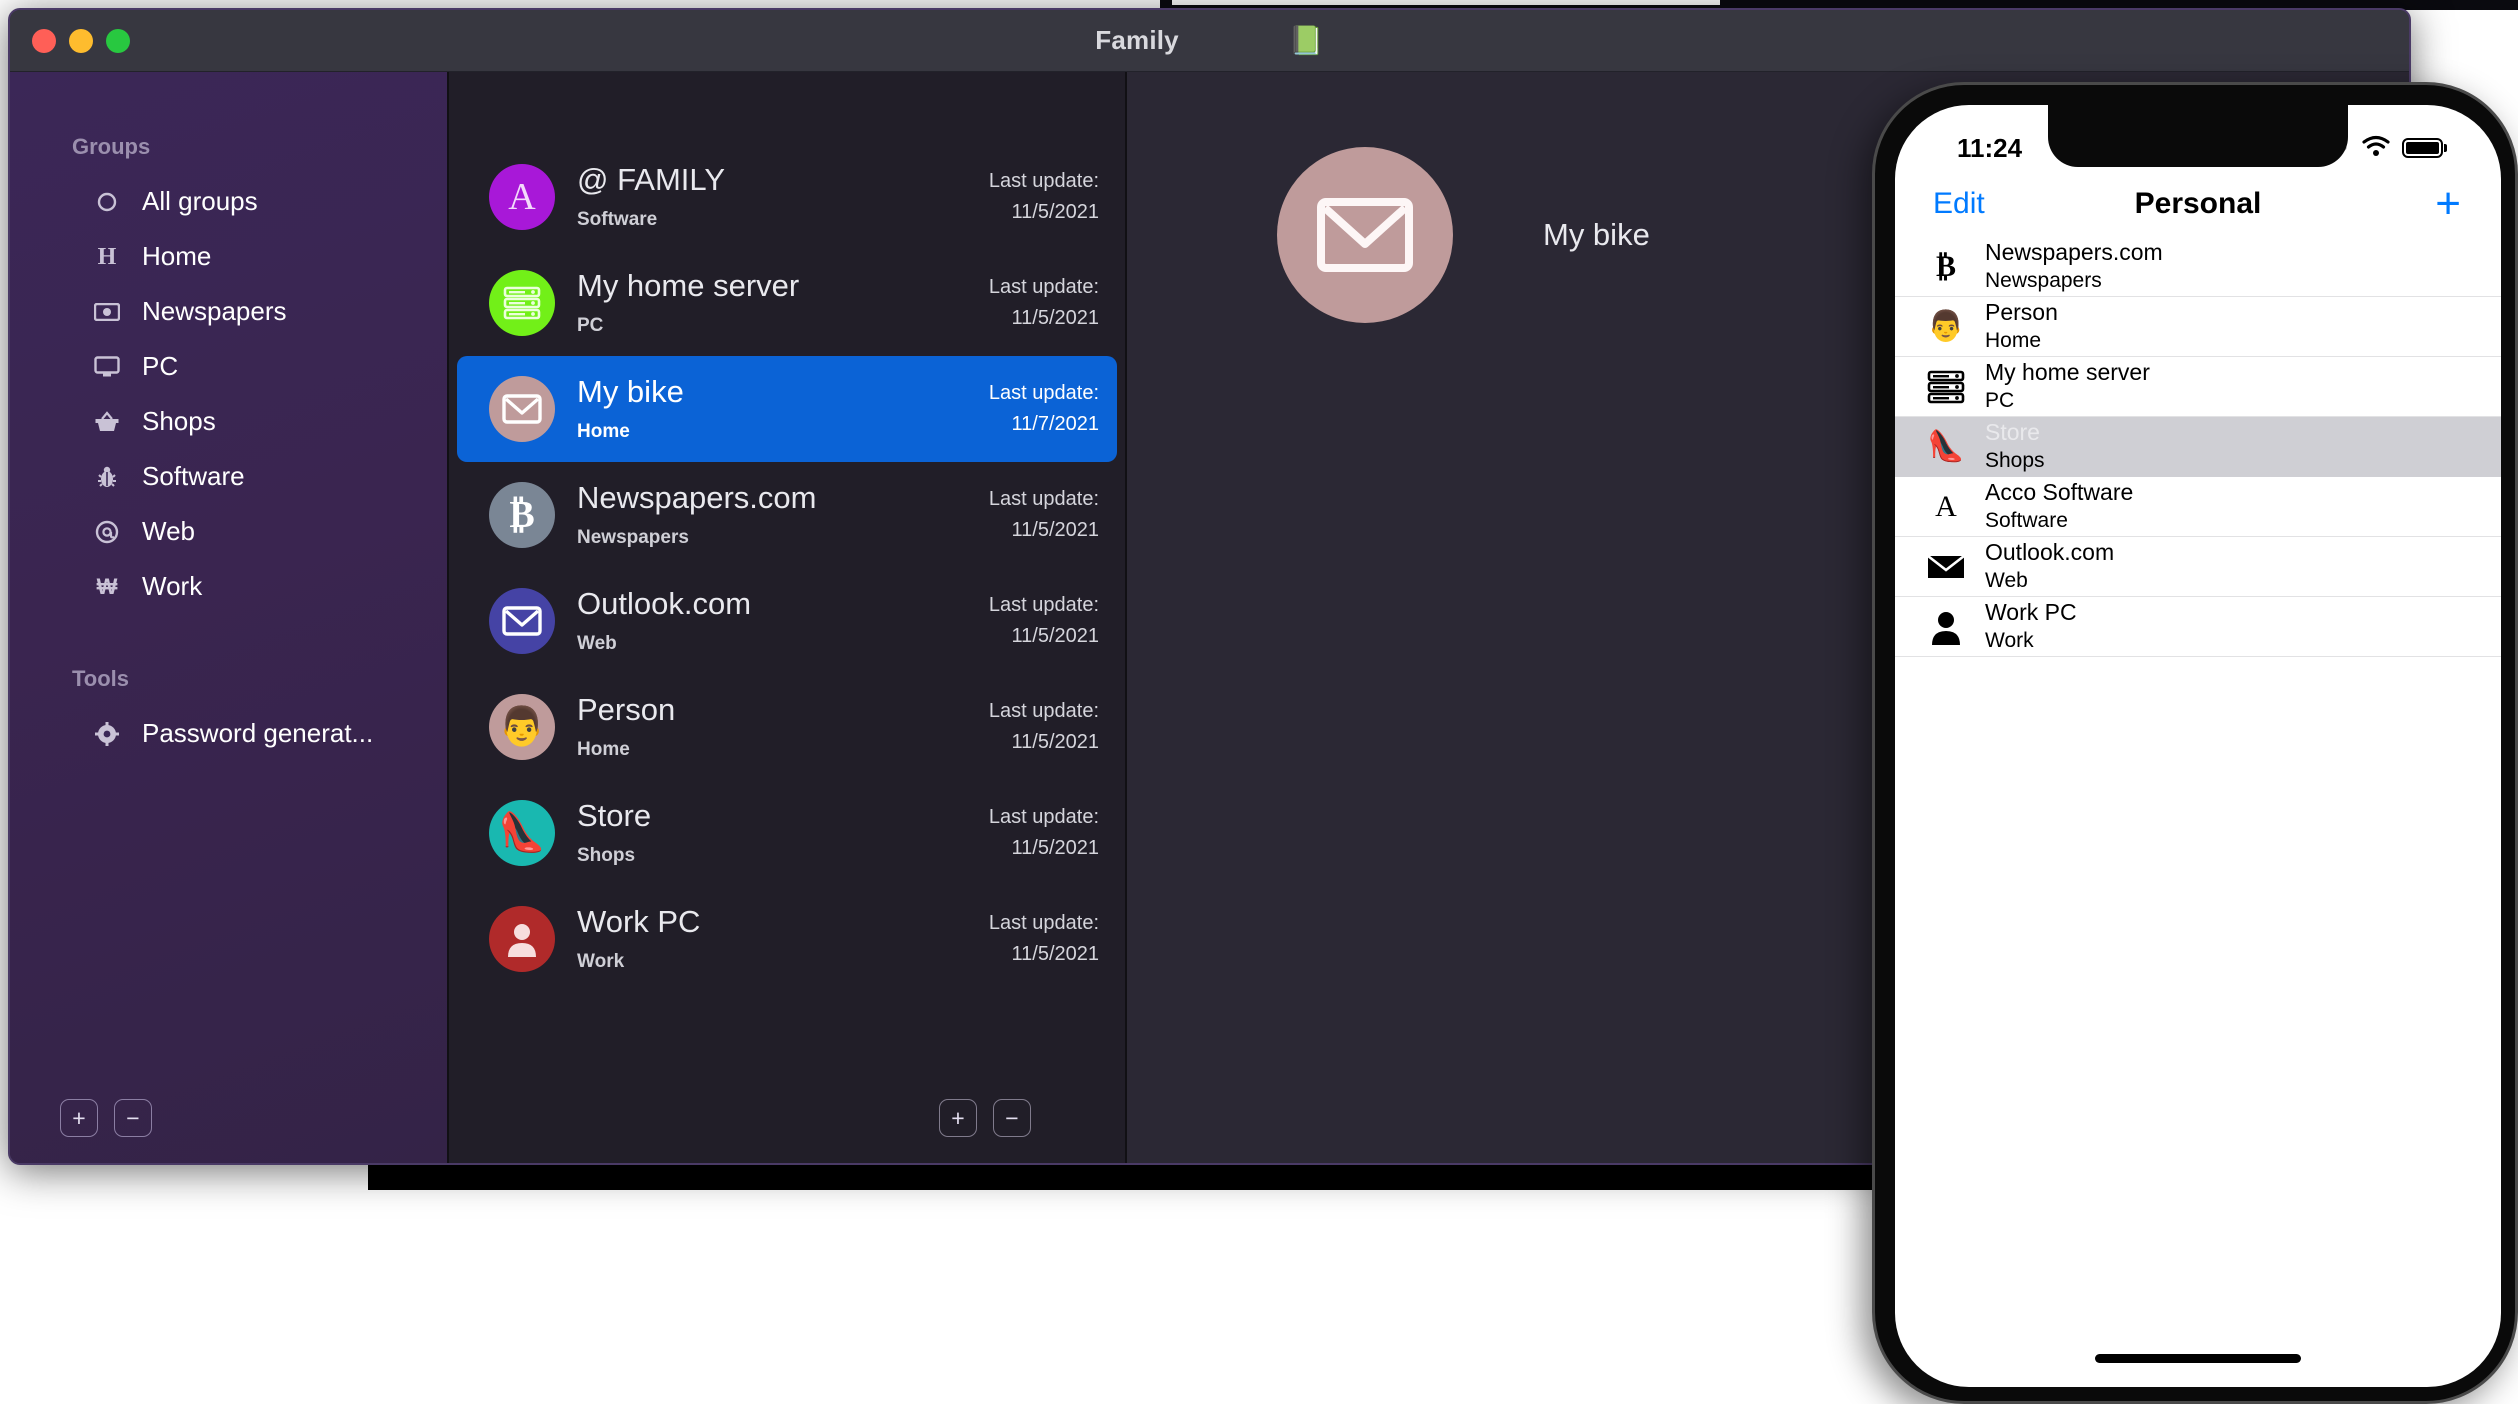 The image size is (2518, 1404). What do you see at coordinates (2006, 580) in the screenshot?
I see `ios-list-item-group: Web` at bounding box center [2006, 580].